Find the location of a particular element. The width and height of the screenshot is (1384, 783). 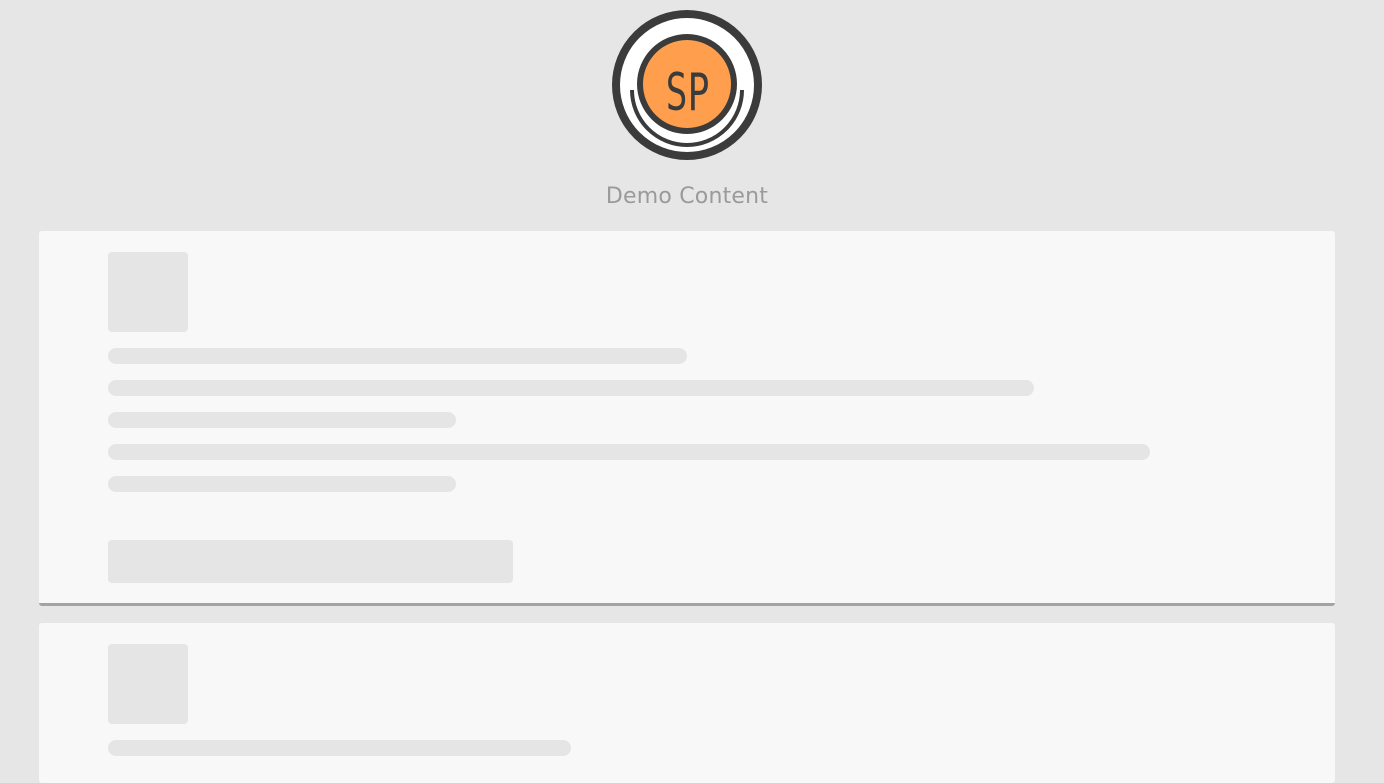

sp-logo-icon: SP is located at coordinates (687, 85).